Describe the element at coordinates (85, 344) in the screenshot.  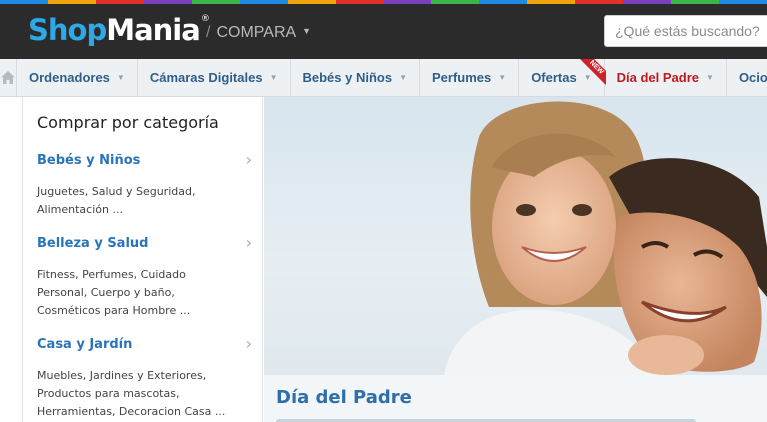
I see `category-name: Casa y Jardín` at that location.